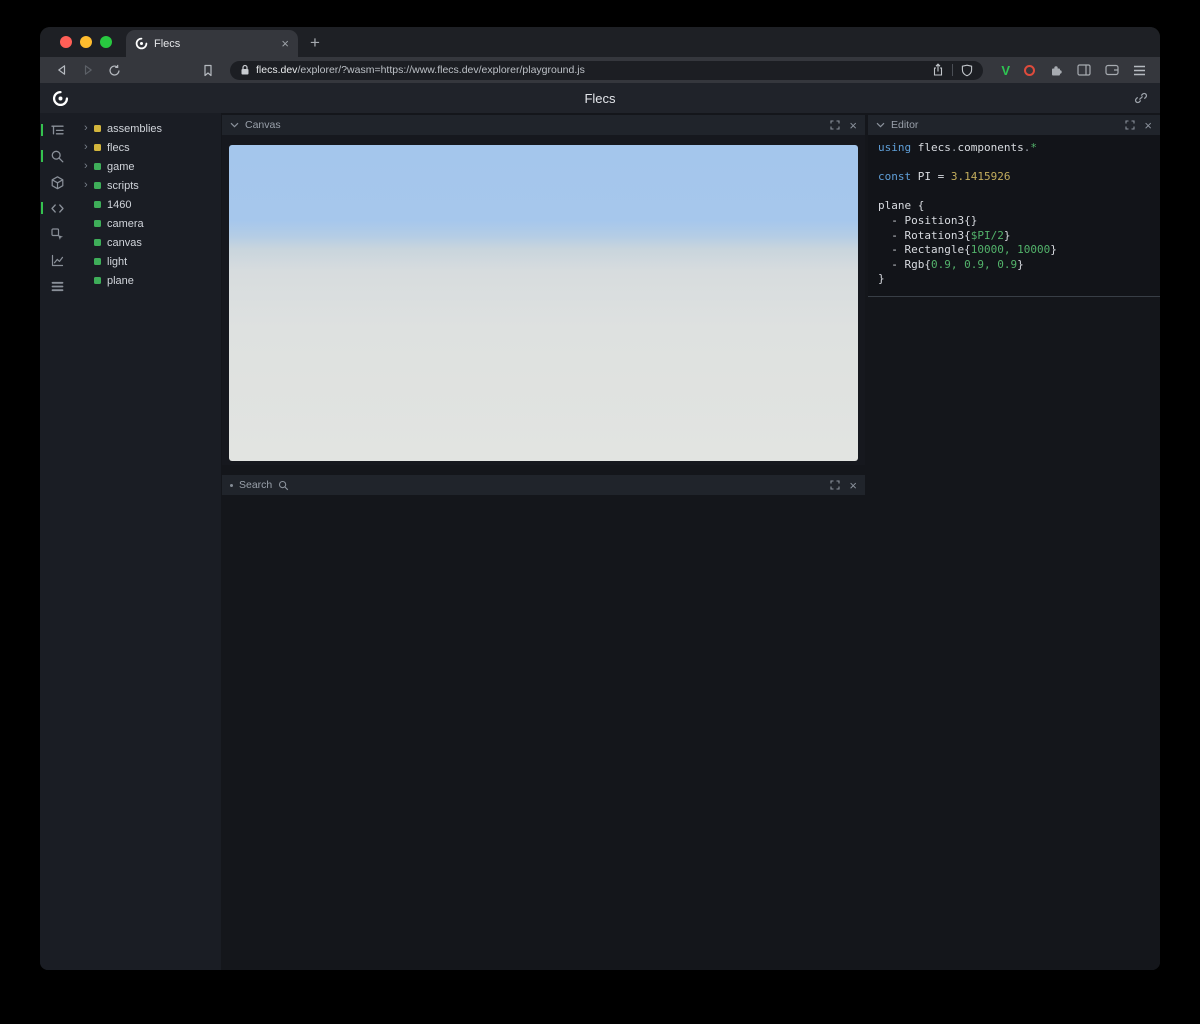  I want to click on code-line: - Rectangle{10000, 10000}, so click(967, 250).